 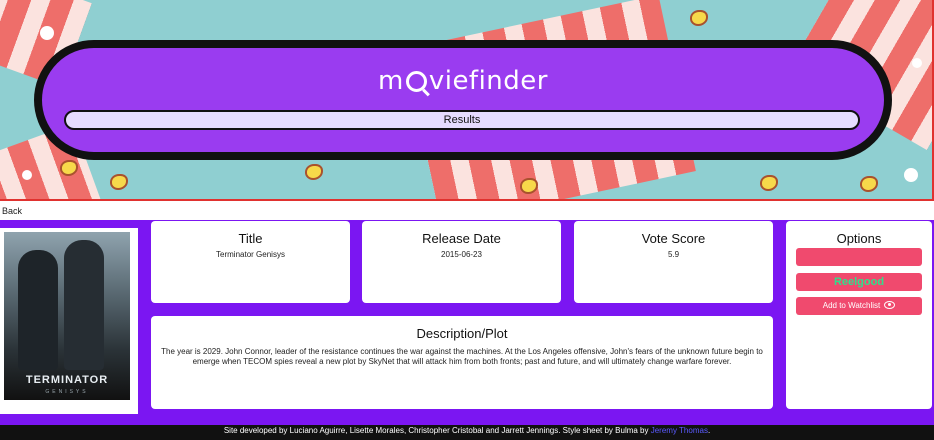 I want to click on watchlist-label: Add to Watchlist, so click(x=851, y=305).